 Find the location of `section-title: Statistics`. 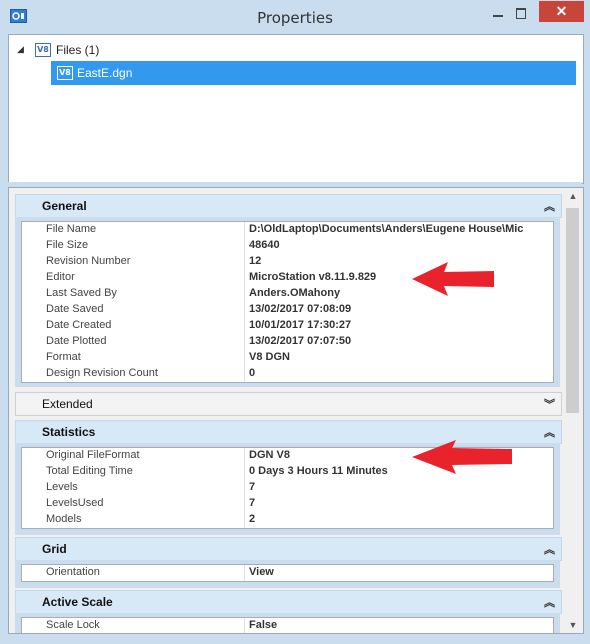

section-title: Statistics is located at coordinates (69, 432).